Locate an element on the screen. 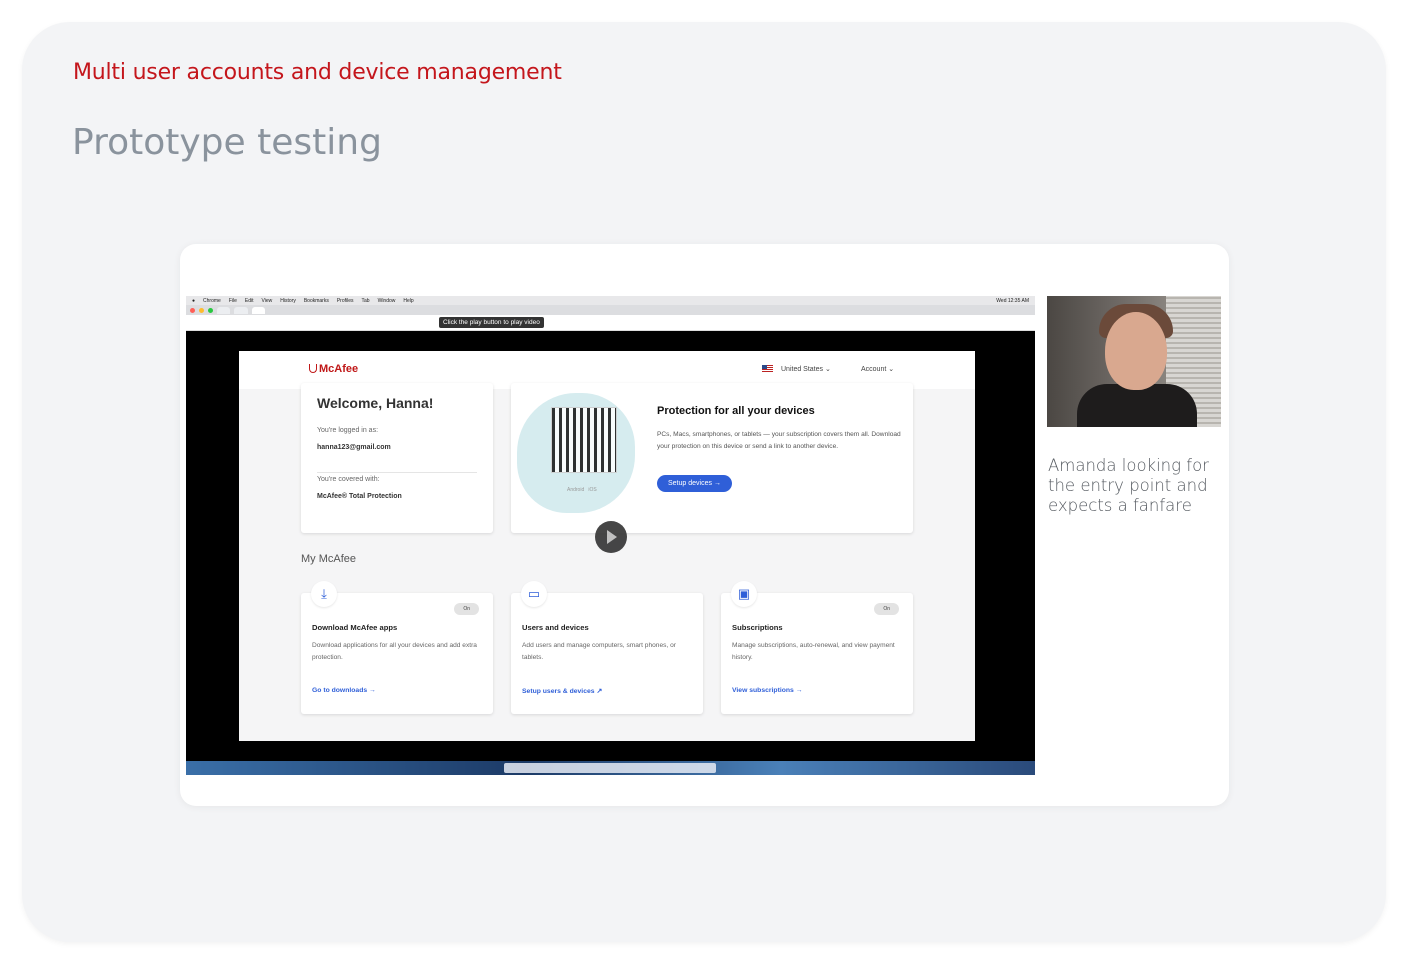  go-to-downloads-link: Go to downloads → is located at coordinates (344, 690).